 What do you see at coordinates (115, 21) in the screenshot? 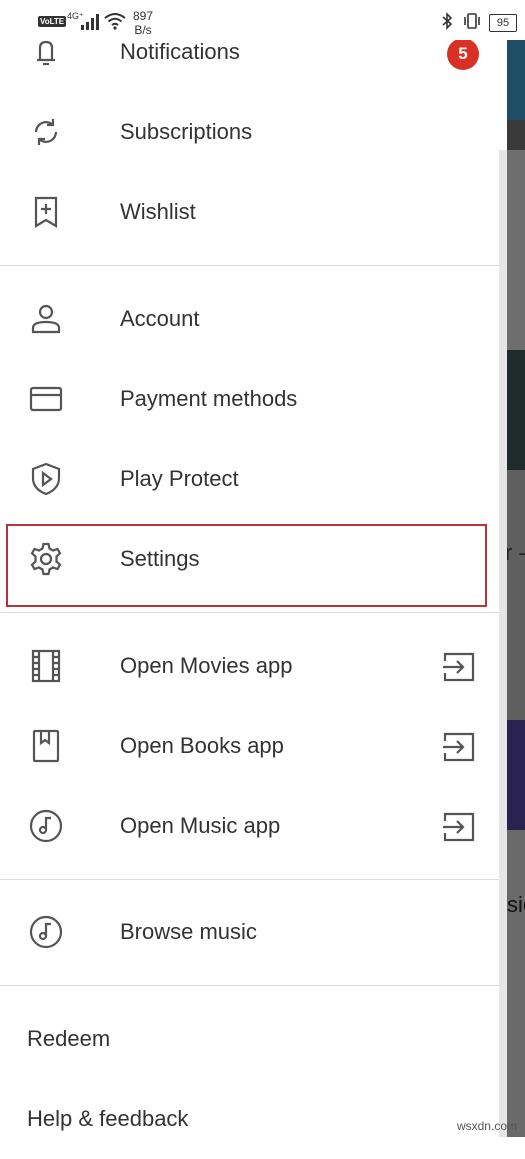
I see `wifi-icon` at bounding box center [115, 21].